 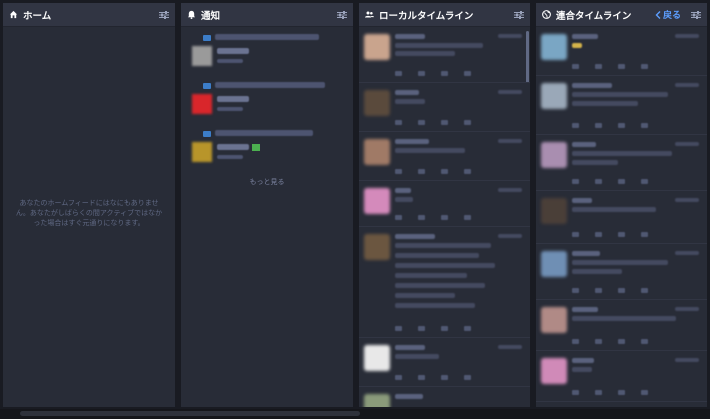 I want to click on notifications-column-header: 通知, so click(x=267, y=15).